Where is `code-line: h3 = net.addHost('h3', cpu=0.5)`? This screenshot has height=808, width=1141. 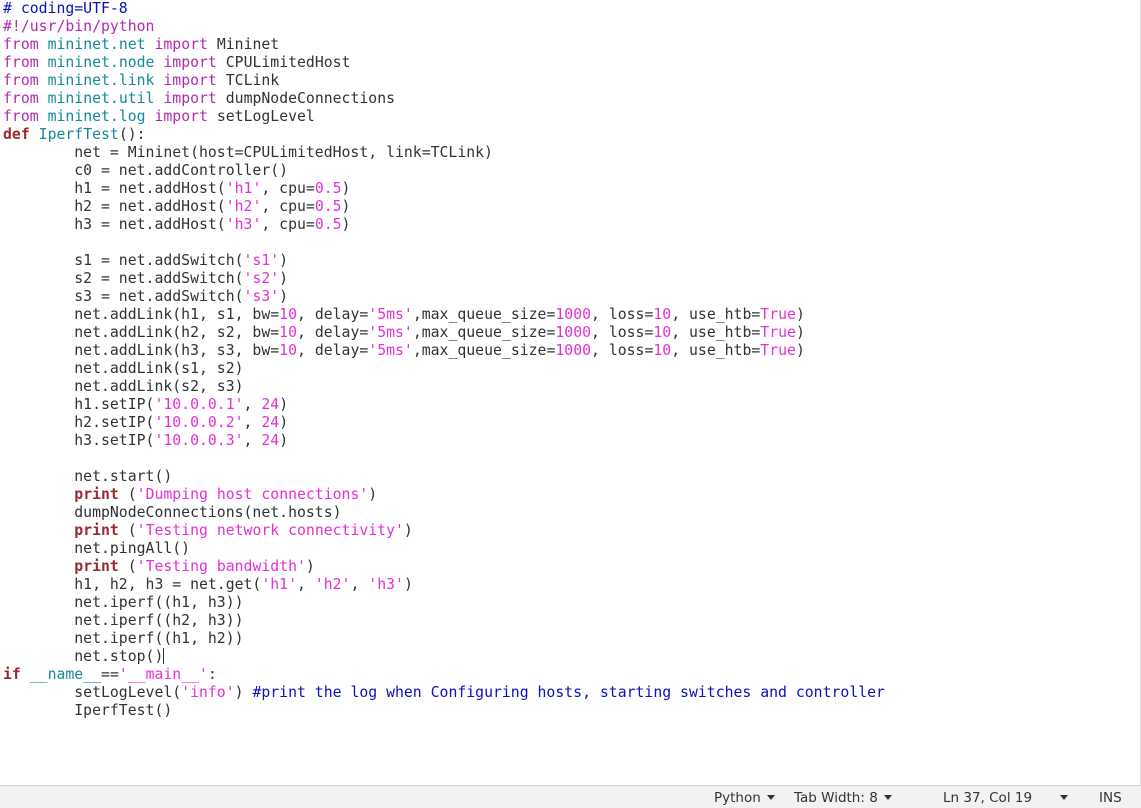
code-line: h3 = net.addHost('h3', cpu=0.5) is located at coordinates (444, 225).